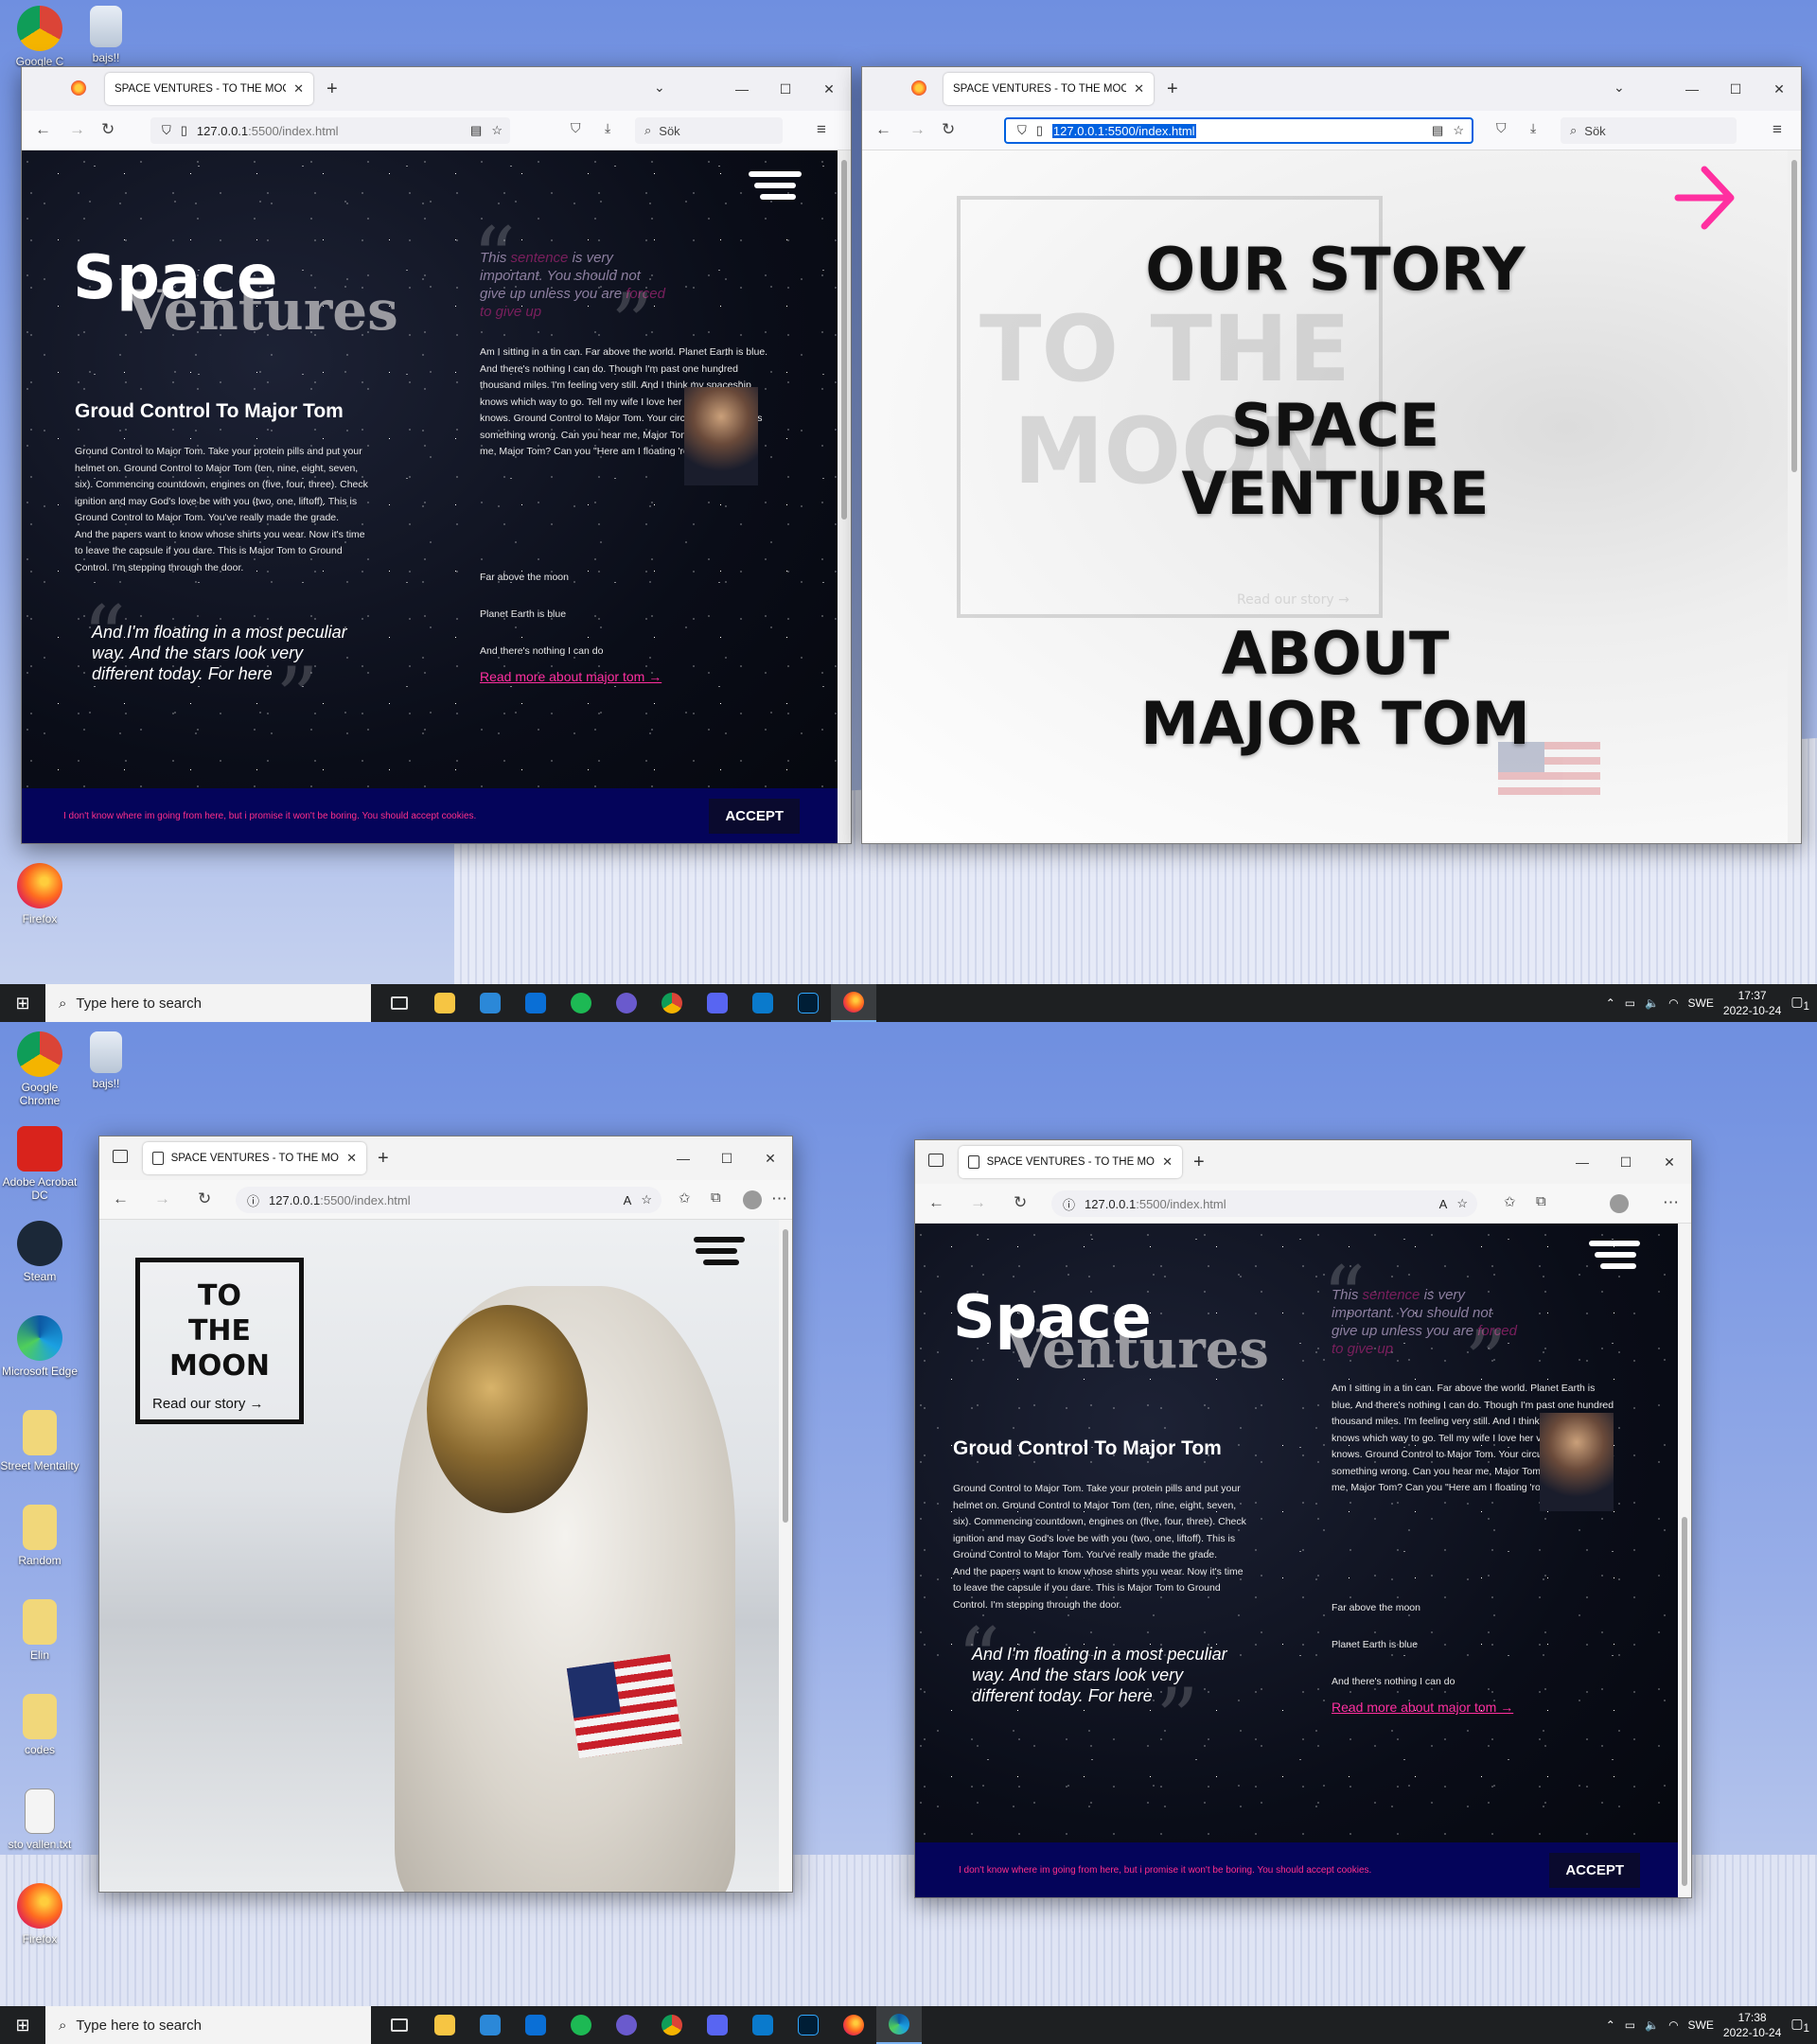  What do you see at coordinates (1049, 89) in the screenshot?
I see `tab-active: SPACE VENTURES - TO THE MOON! ✕` at bounding box center [1049, 89].